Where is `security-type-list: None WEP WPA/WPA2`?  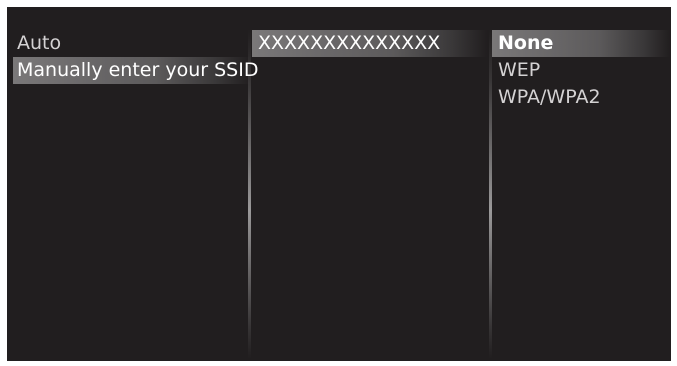 security-type-list: None WEP WPA/WPA2 is located at coordinates (581, 70).